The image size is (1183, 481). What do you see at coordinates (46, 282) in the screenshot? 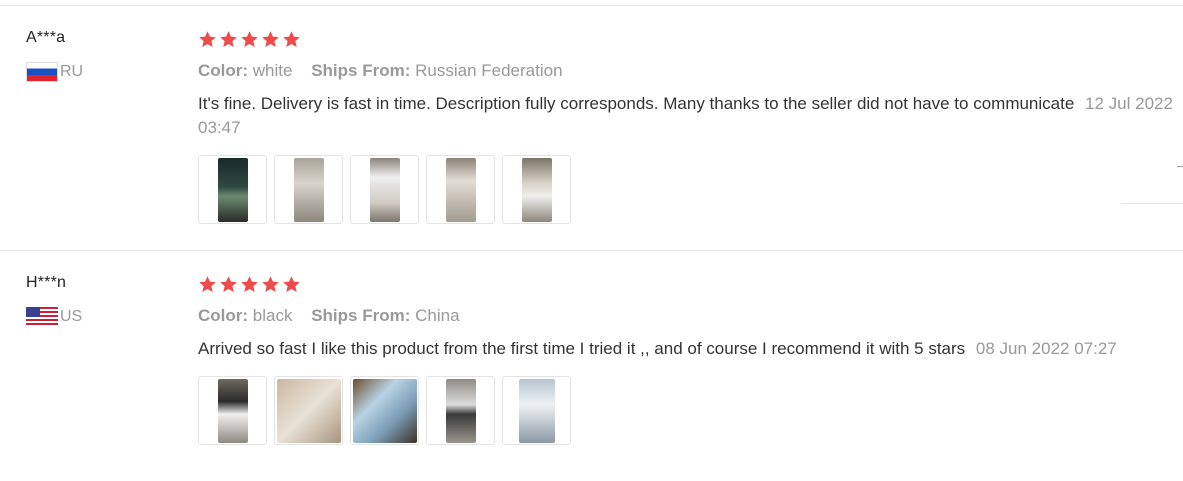
I see `reviewer-name: H***n` at bounding box center [46, 282].